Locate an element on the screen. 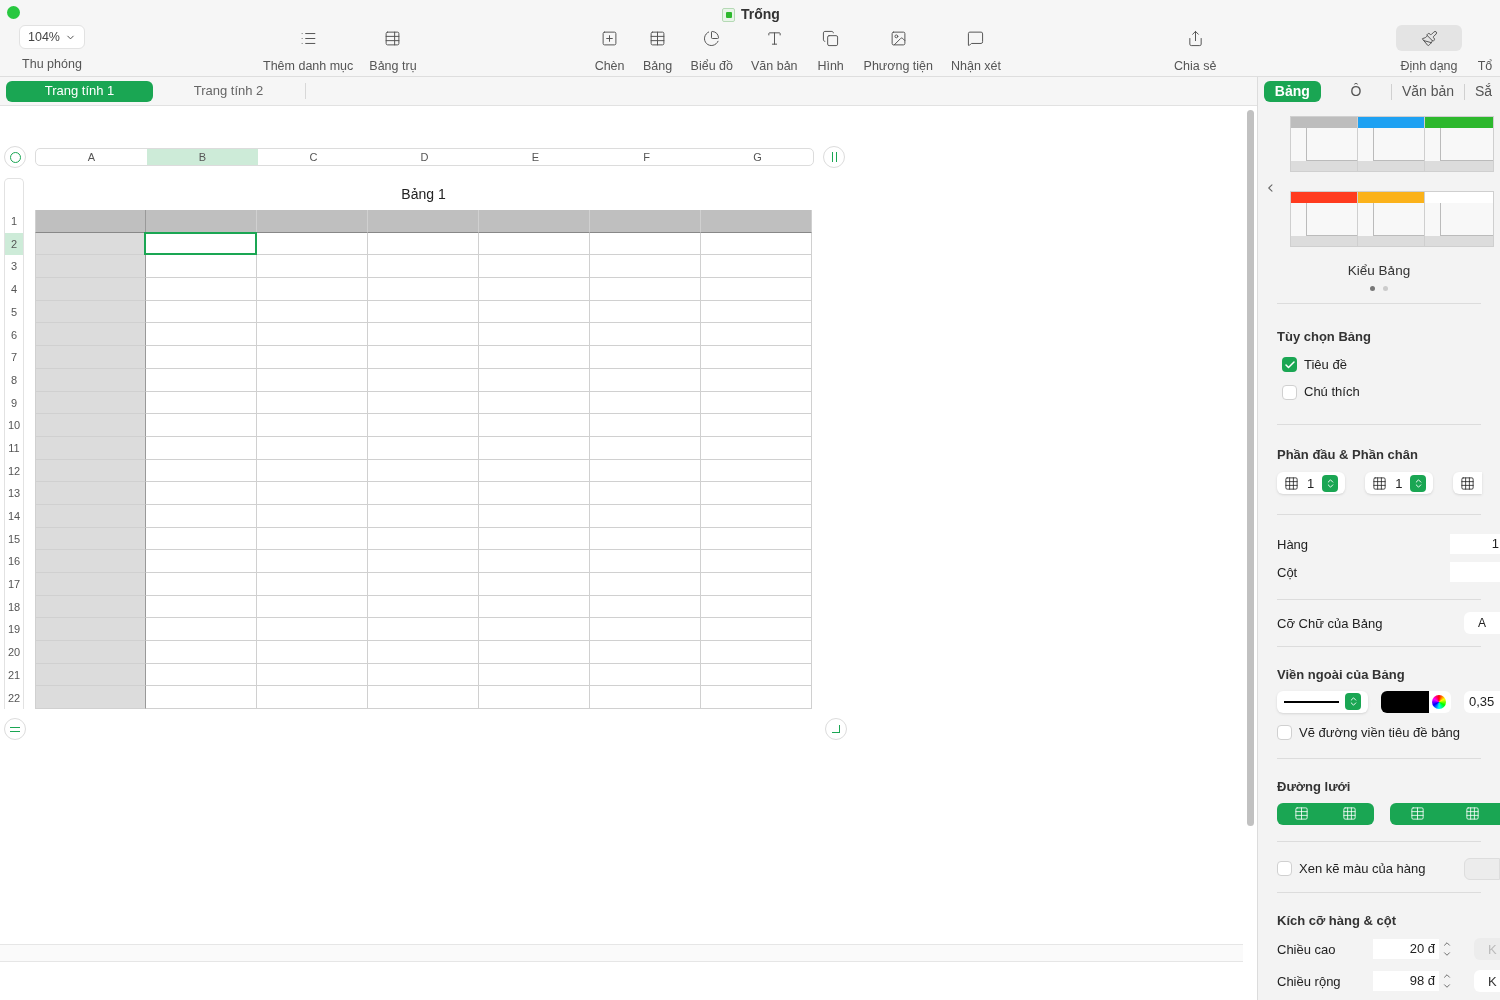 The height and width of the screenshot is (1000, 1500). row-header: 22 is located at coordinates (14, 698).